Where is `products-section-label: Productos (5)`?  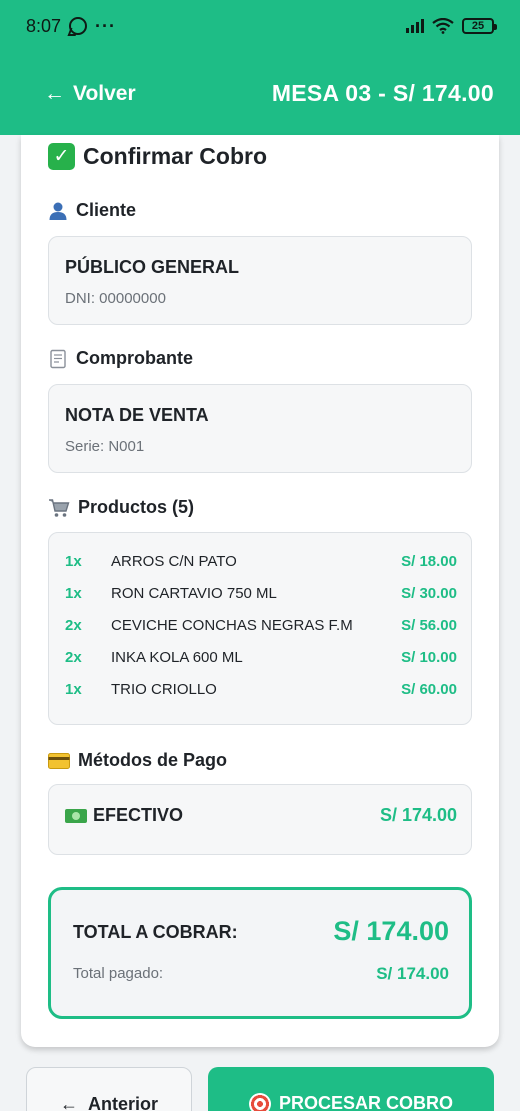 products-section-label: Productos (5) is located at coordinates (136, 507).